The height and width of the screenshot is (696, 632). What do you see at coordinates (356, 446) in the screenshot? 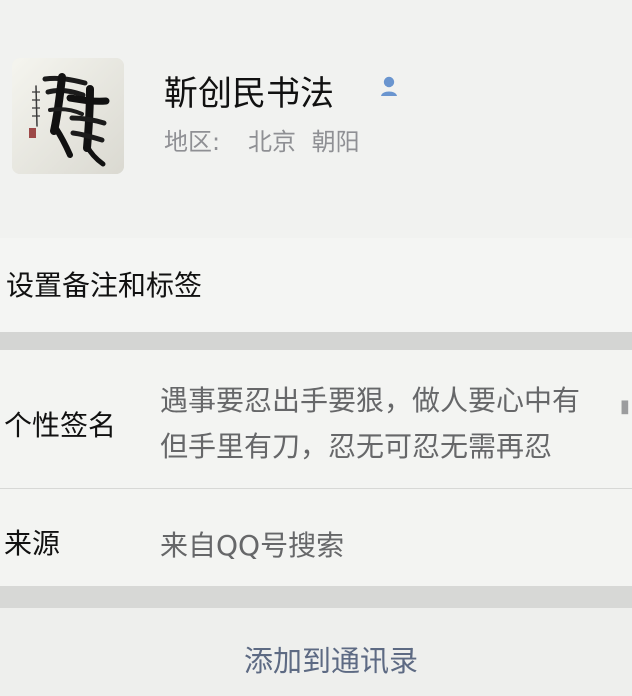
I see `signature-text-line-2: 但手里有刀，忍无可忍无需再忍` at bounding box center [356, 446].